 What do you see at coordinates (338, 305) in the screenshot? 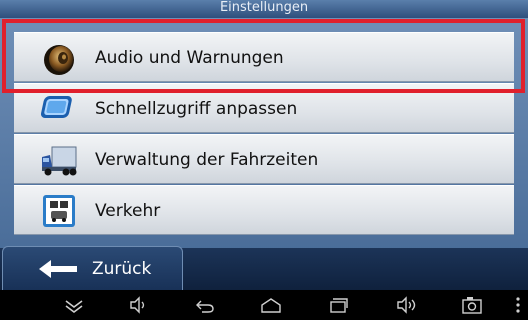
I see `recent-apps-icon` at bounding box center [338, 305].